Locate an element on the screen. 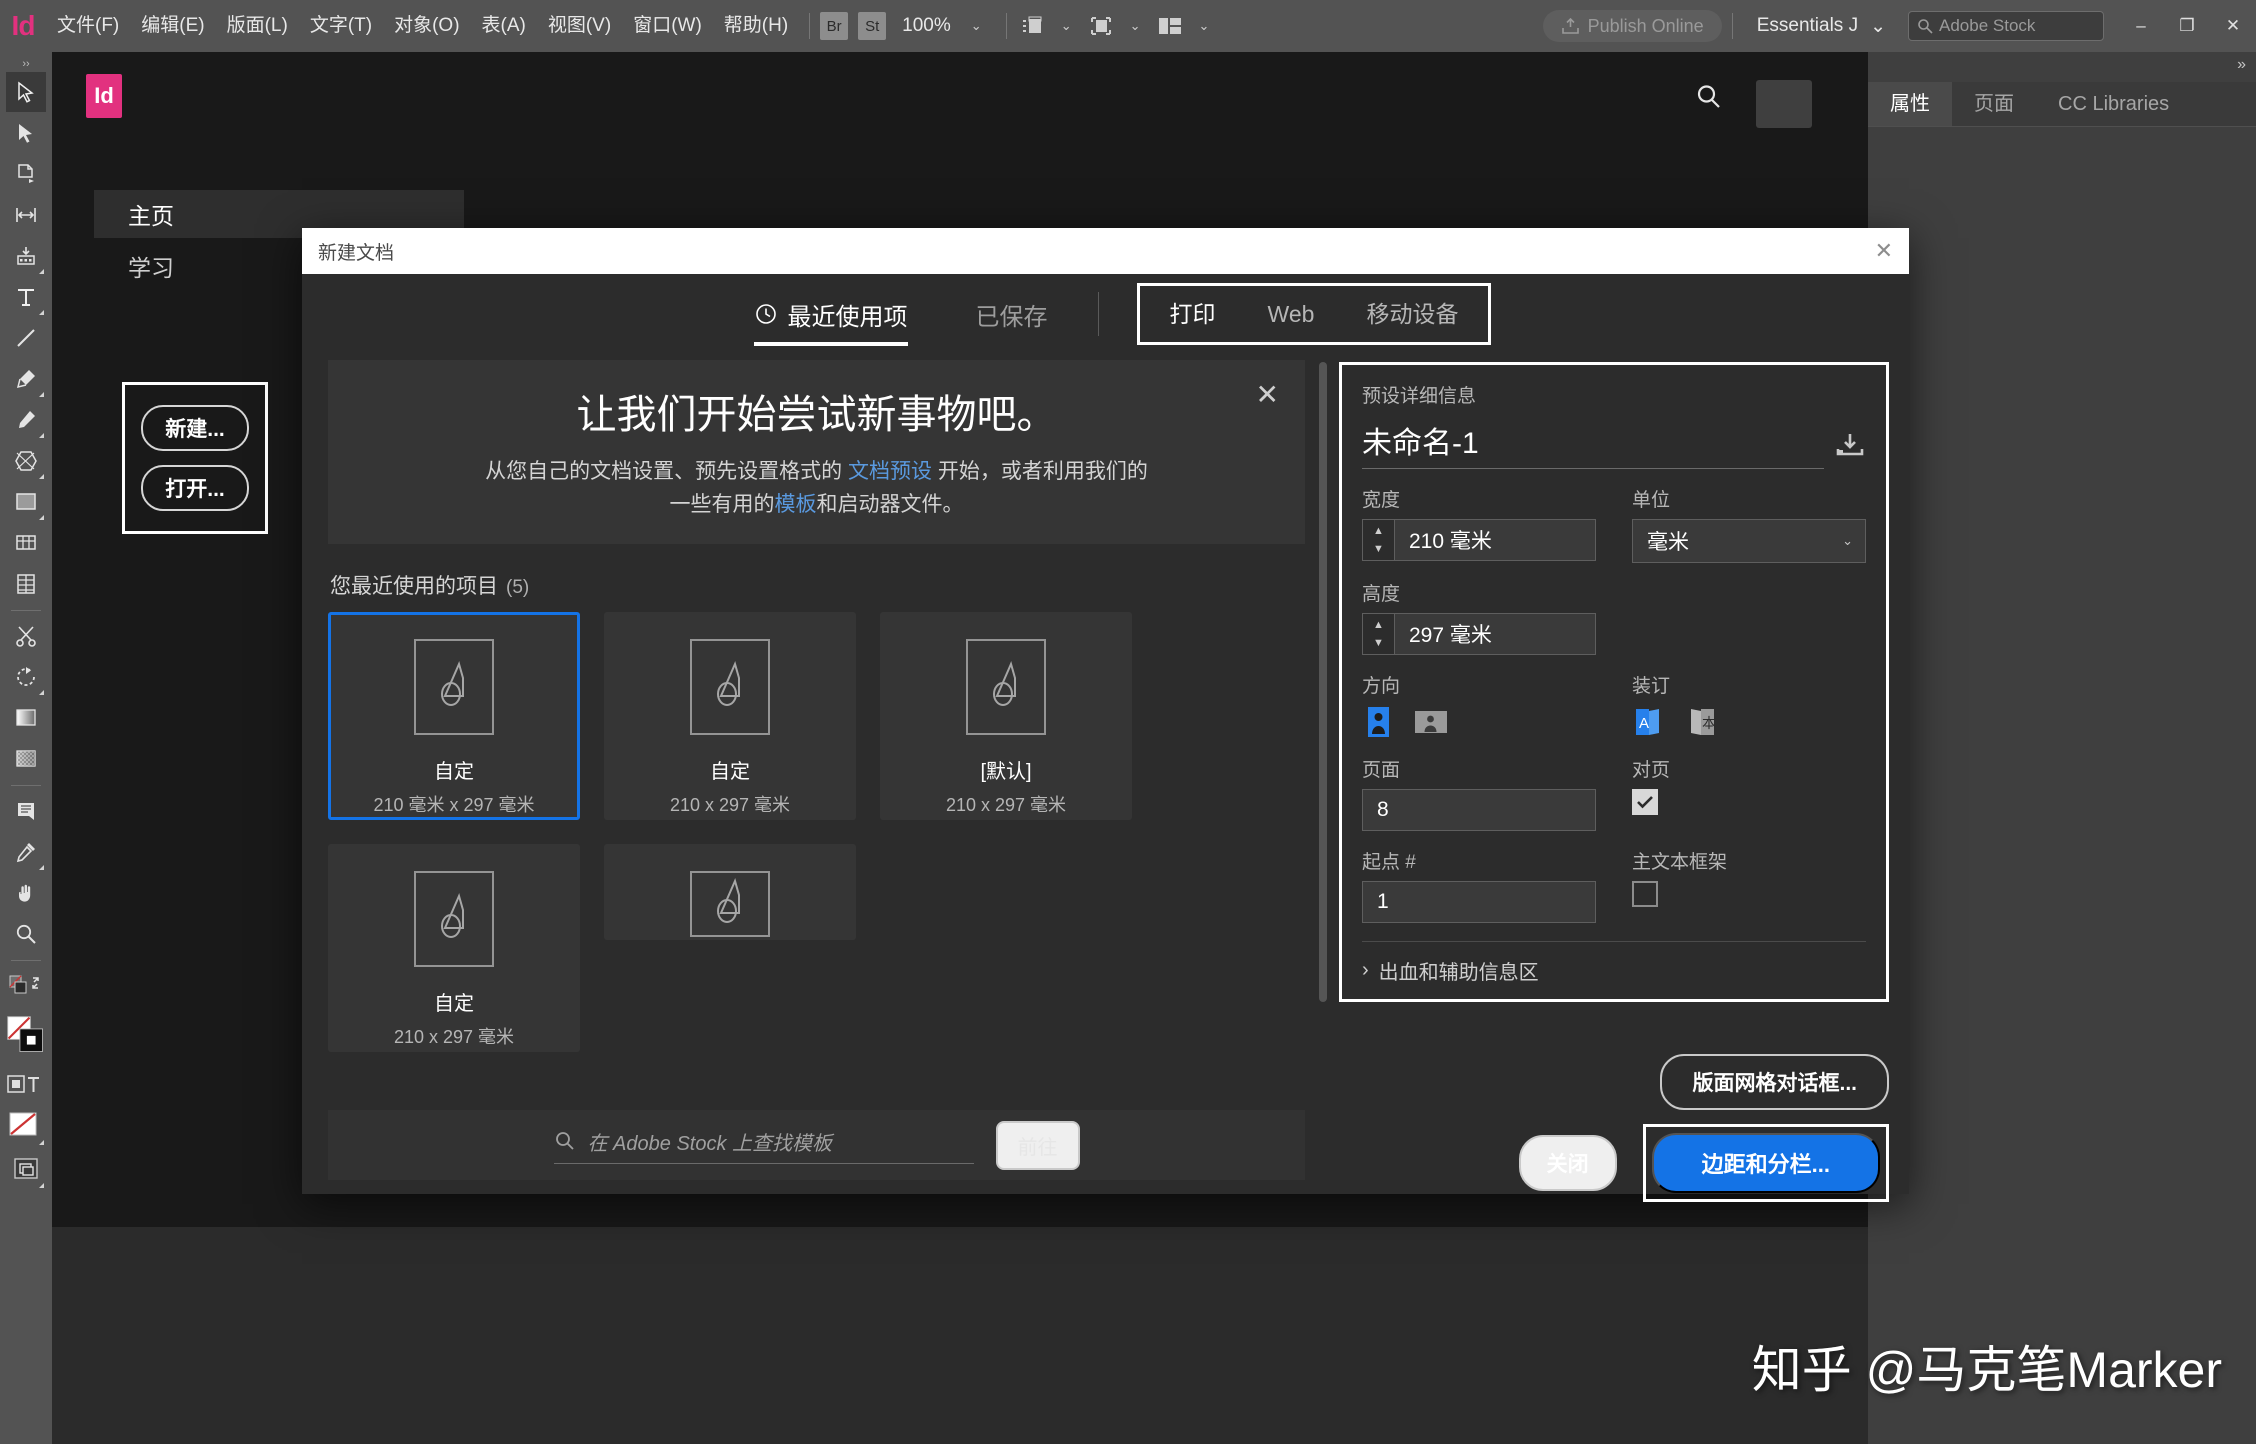  scissors-tool is located at coordinates (26, 636).